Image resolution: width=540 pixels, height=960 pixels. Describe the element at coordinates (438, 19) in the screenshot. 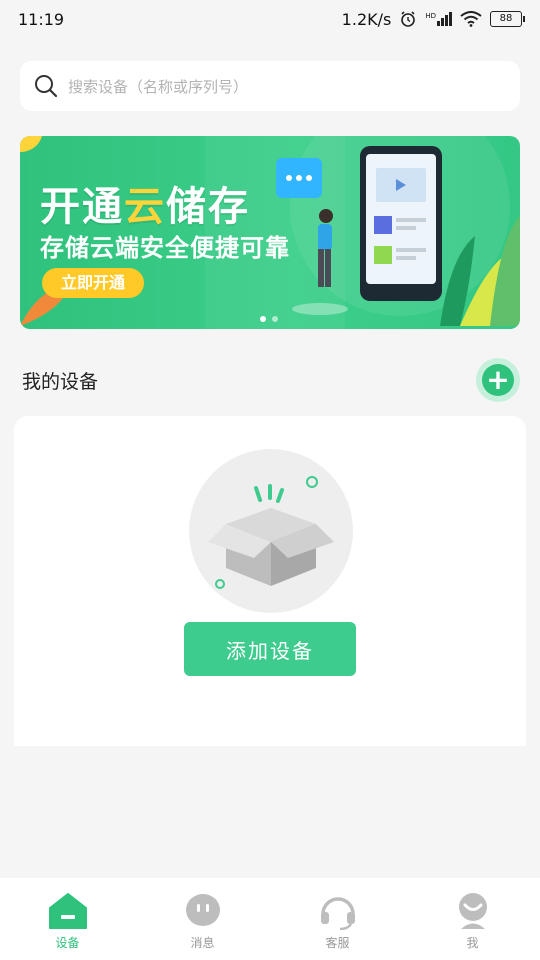

I see `signal-icon: HD` at that location.